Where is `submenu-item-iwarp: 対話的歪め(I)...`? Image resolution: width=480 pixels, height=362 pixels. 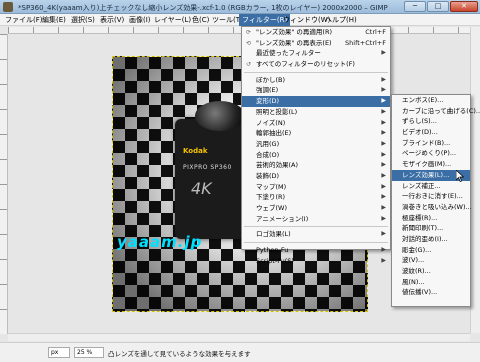 submenu-item-iwarp: 対話的歪め(I)... is located at coordinates (431, 239).